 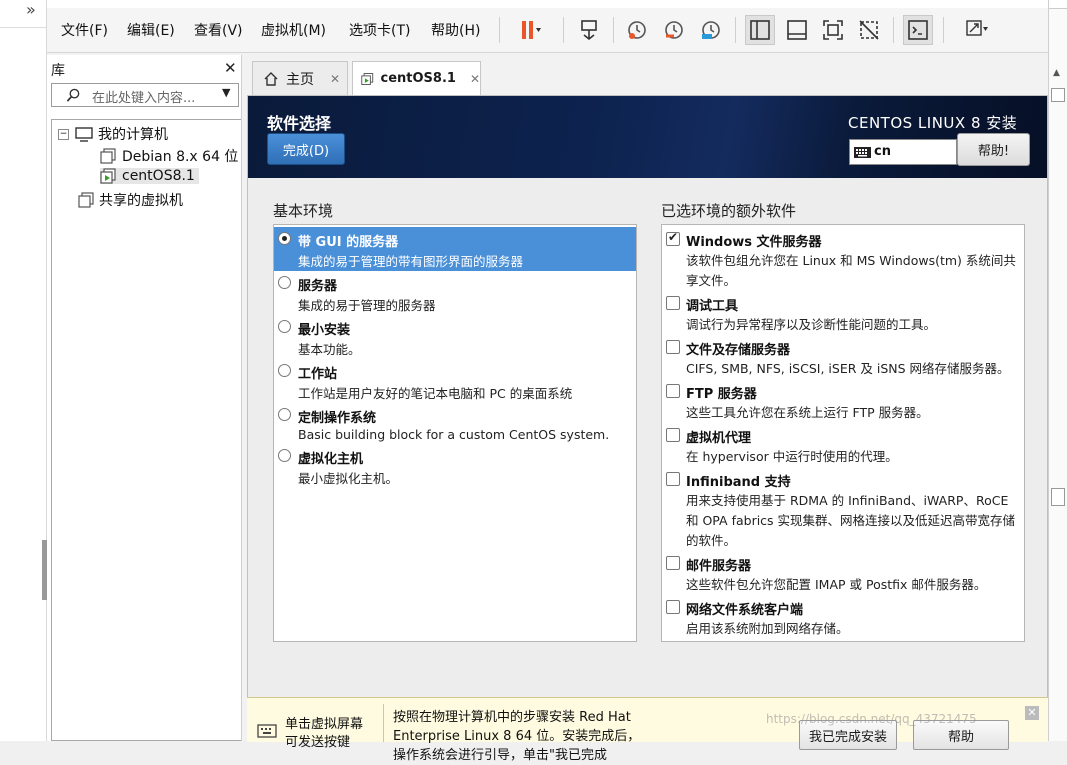 What do you see at coordinates (836, 584) in the screenshot?
I see `addon-desc: 这些软件包允许您配置 IMAP 或 Postfix 邮件服务器。` at bounding box center [836, 584].